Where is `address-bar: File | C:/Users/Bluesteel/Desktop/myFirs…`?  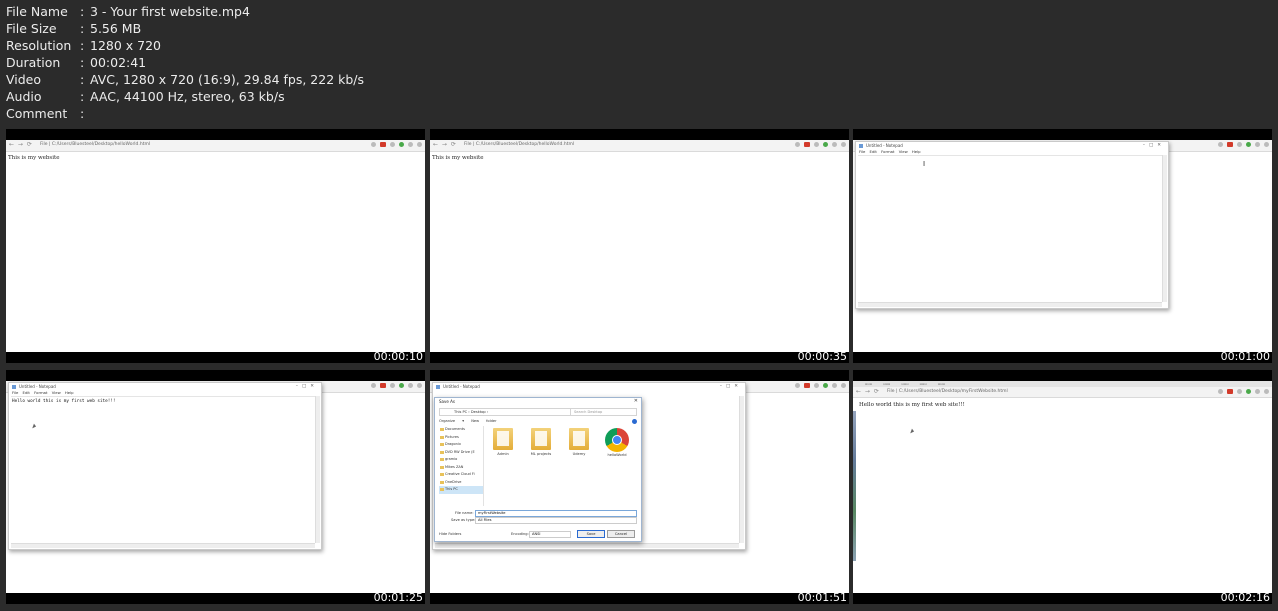 address-bar: File | C:/Users/Bluesteel/Desktop/myFirs… is located at coordinates (947, 391).